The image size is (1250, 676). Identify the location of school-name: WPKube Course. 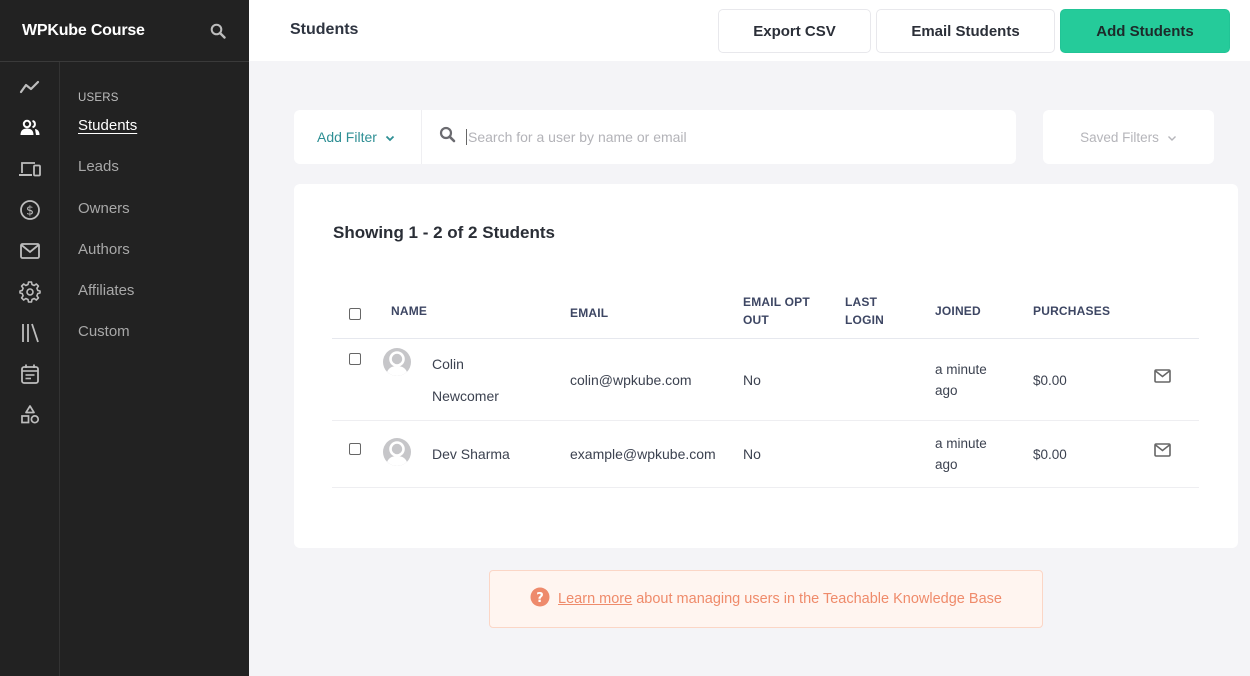
(83, 31).